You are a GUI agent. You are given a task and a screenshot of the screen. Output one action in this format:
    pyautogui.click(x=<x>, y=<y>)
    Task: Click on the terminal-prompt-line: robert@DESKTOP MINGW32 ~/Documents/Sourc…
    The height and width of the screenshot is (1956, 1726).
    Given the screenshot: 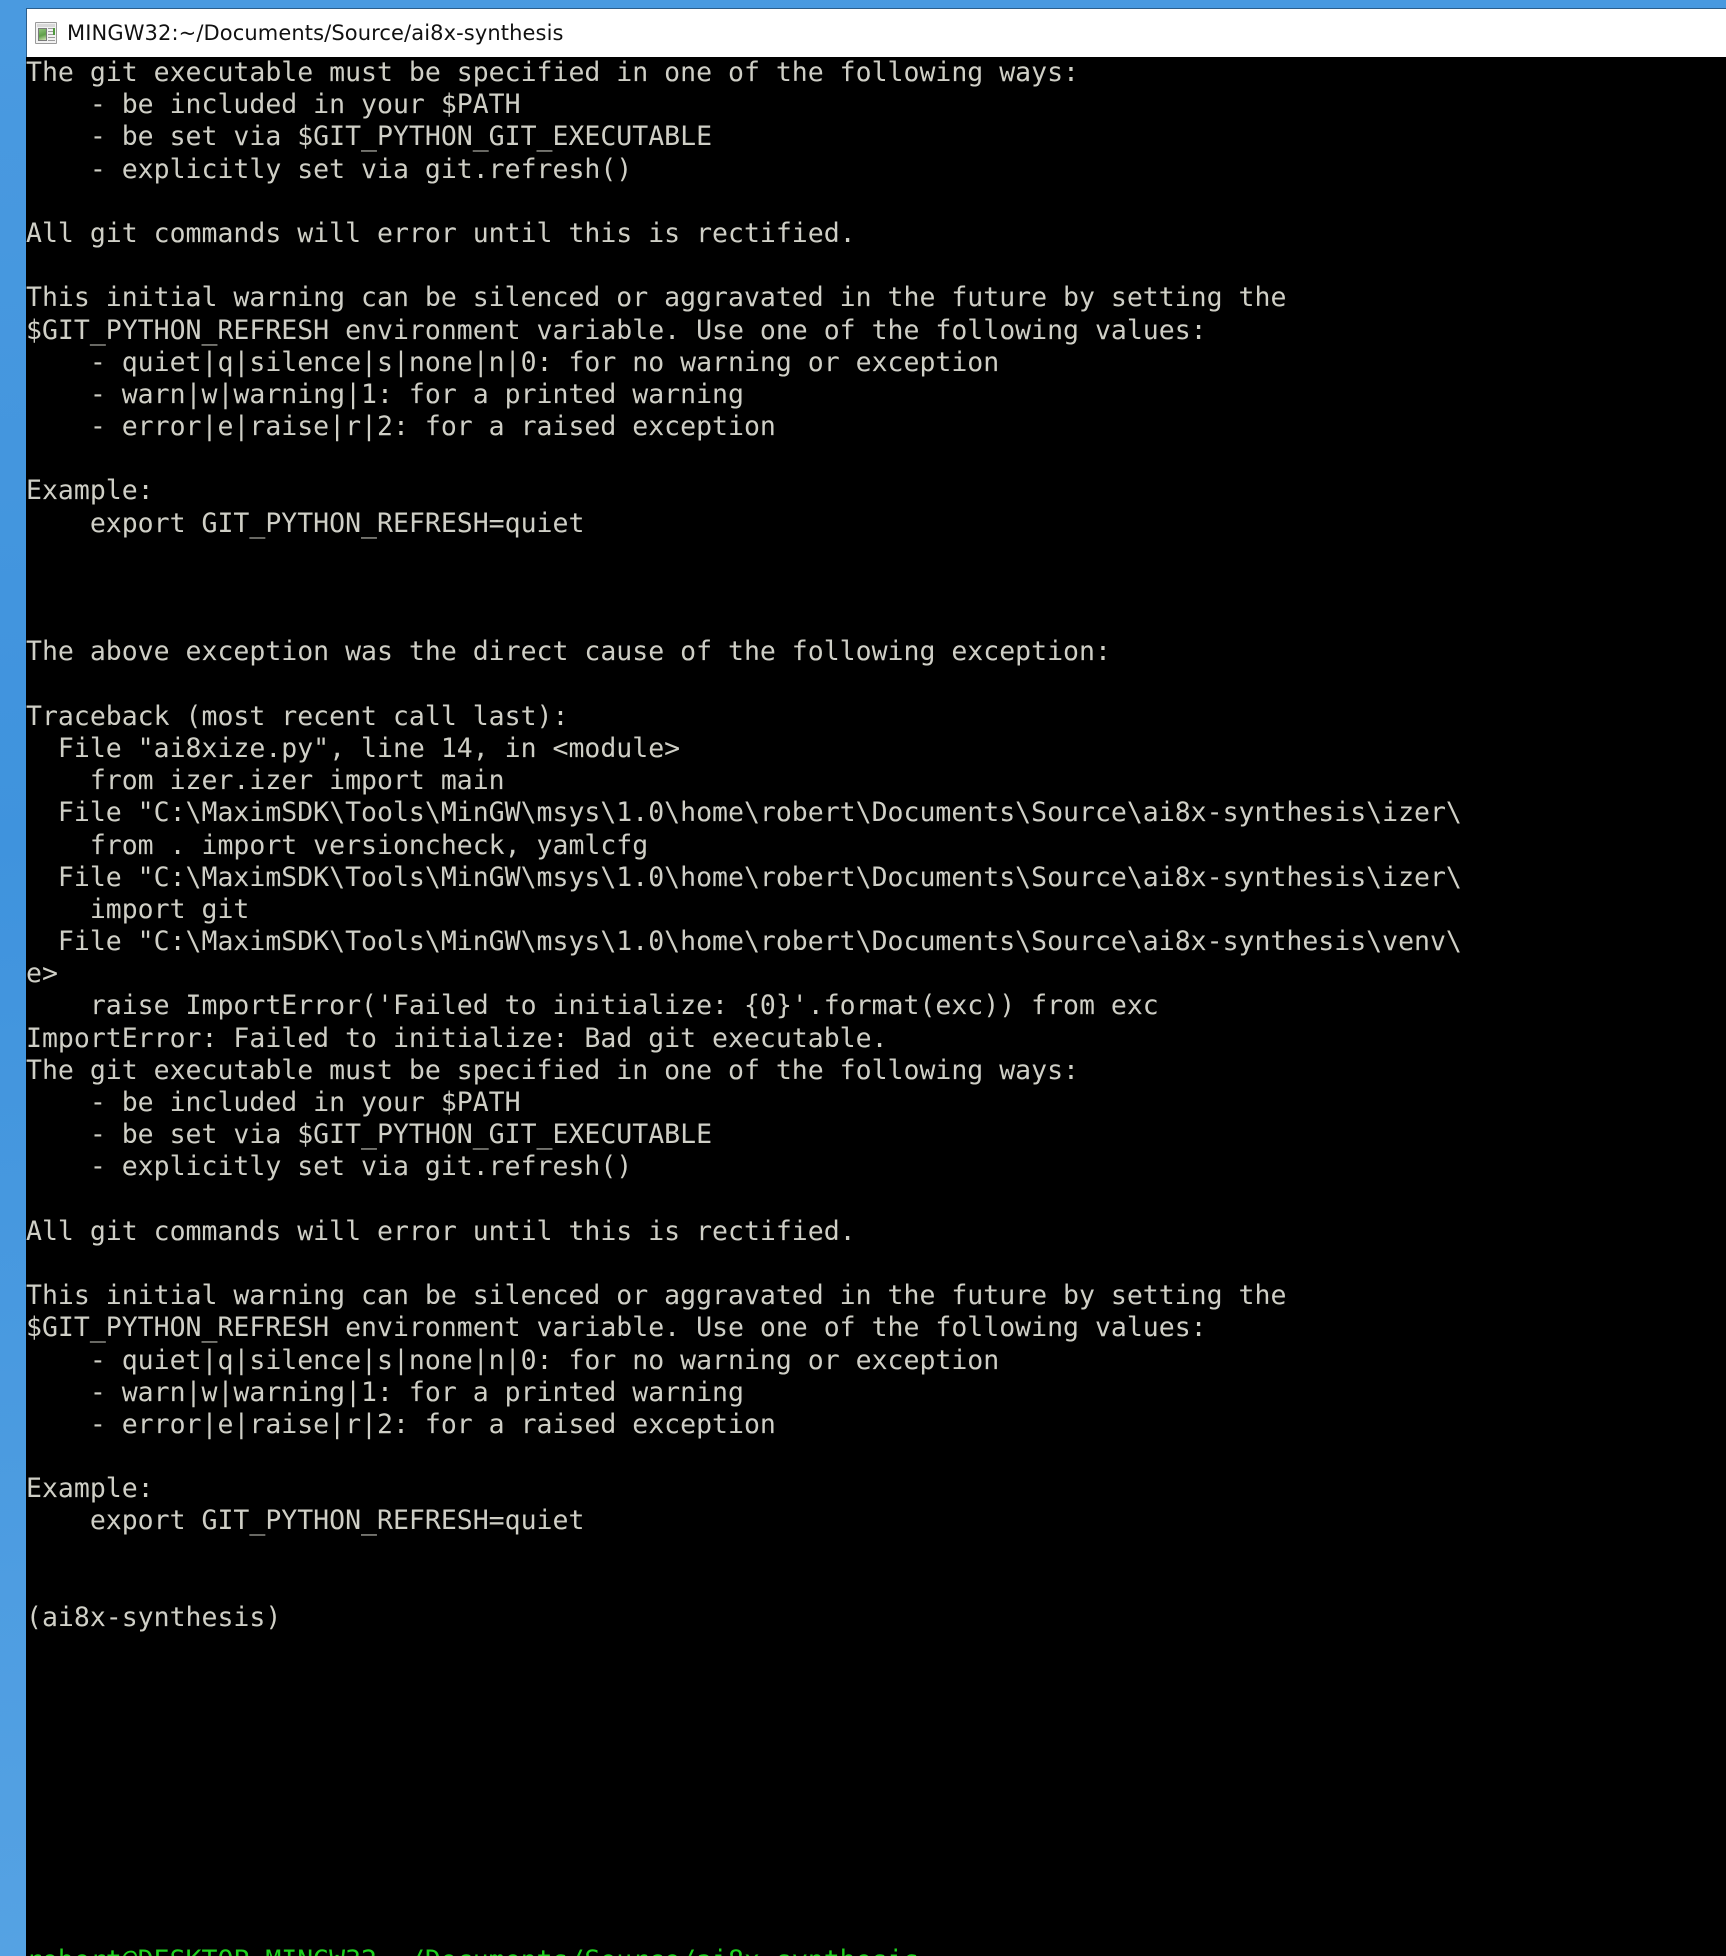 What is the action you would take?
    pyautogui.click(x=876, y=1950)
    